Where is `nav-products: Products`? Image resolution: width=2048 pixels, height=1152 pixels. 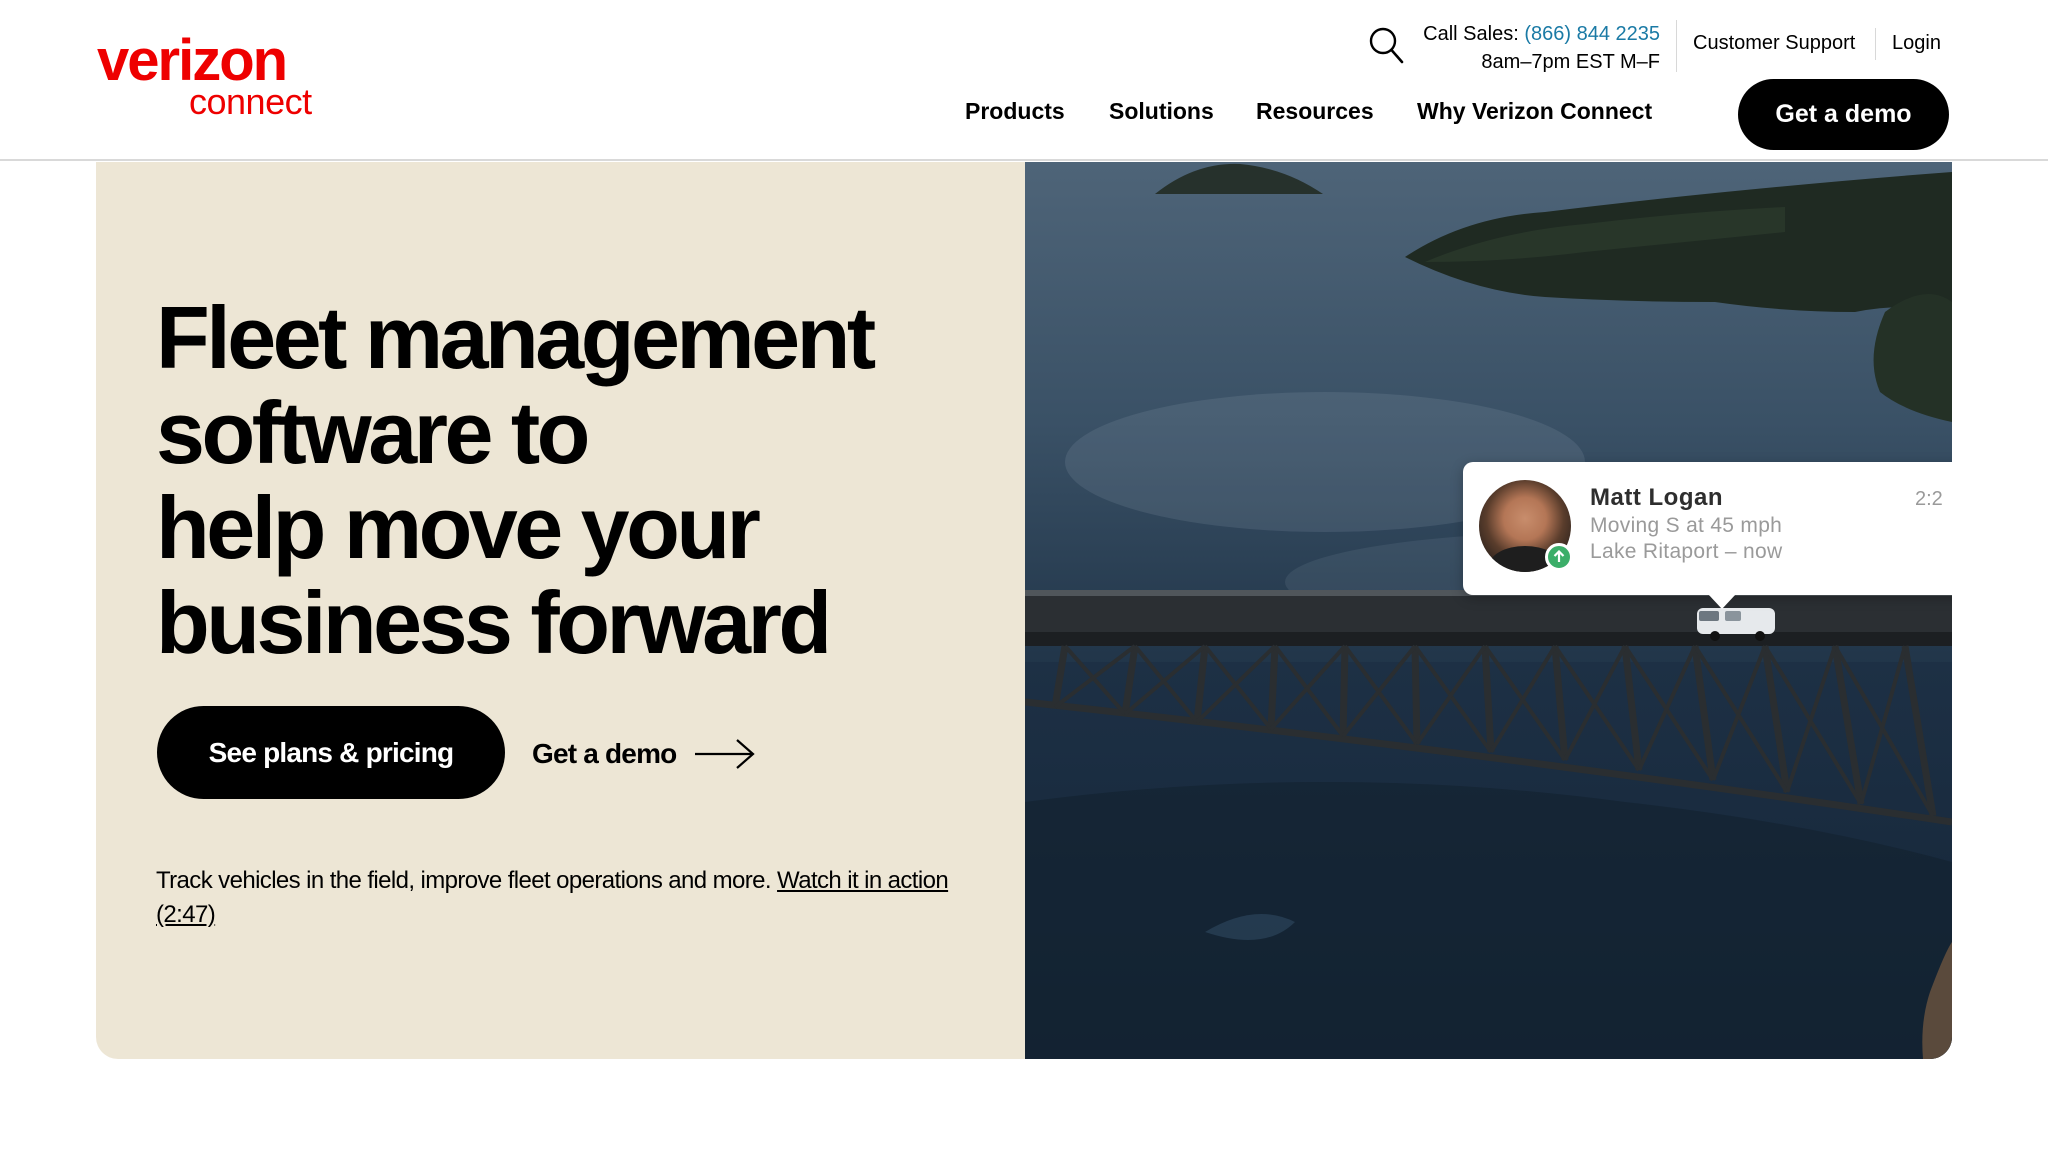
nav-products: Products is located at coordinates (1015, 113).